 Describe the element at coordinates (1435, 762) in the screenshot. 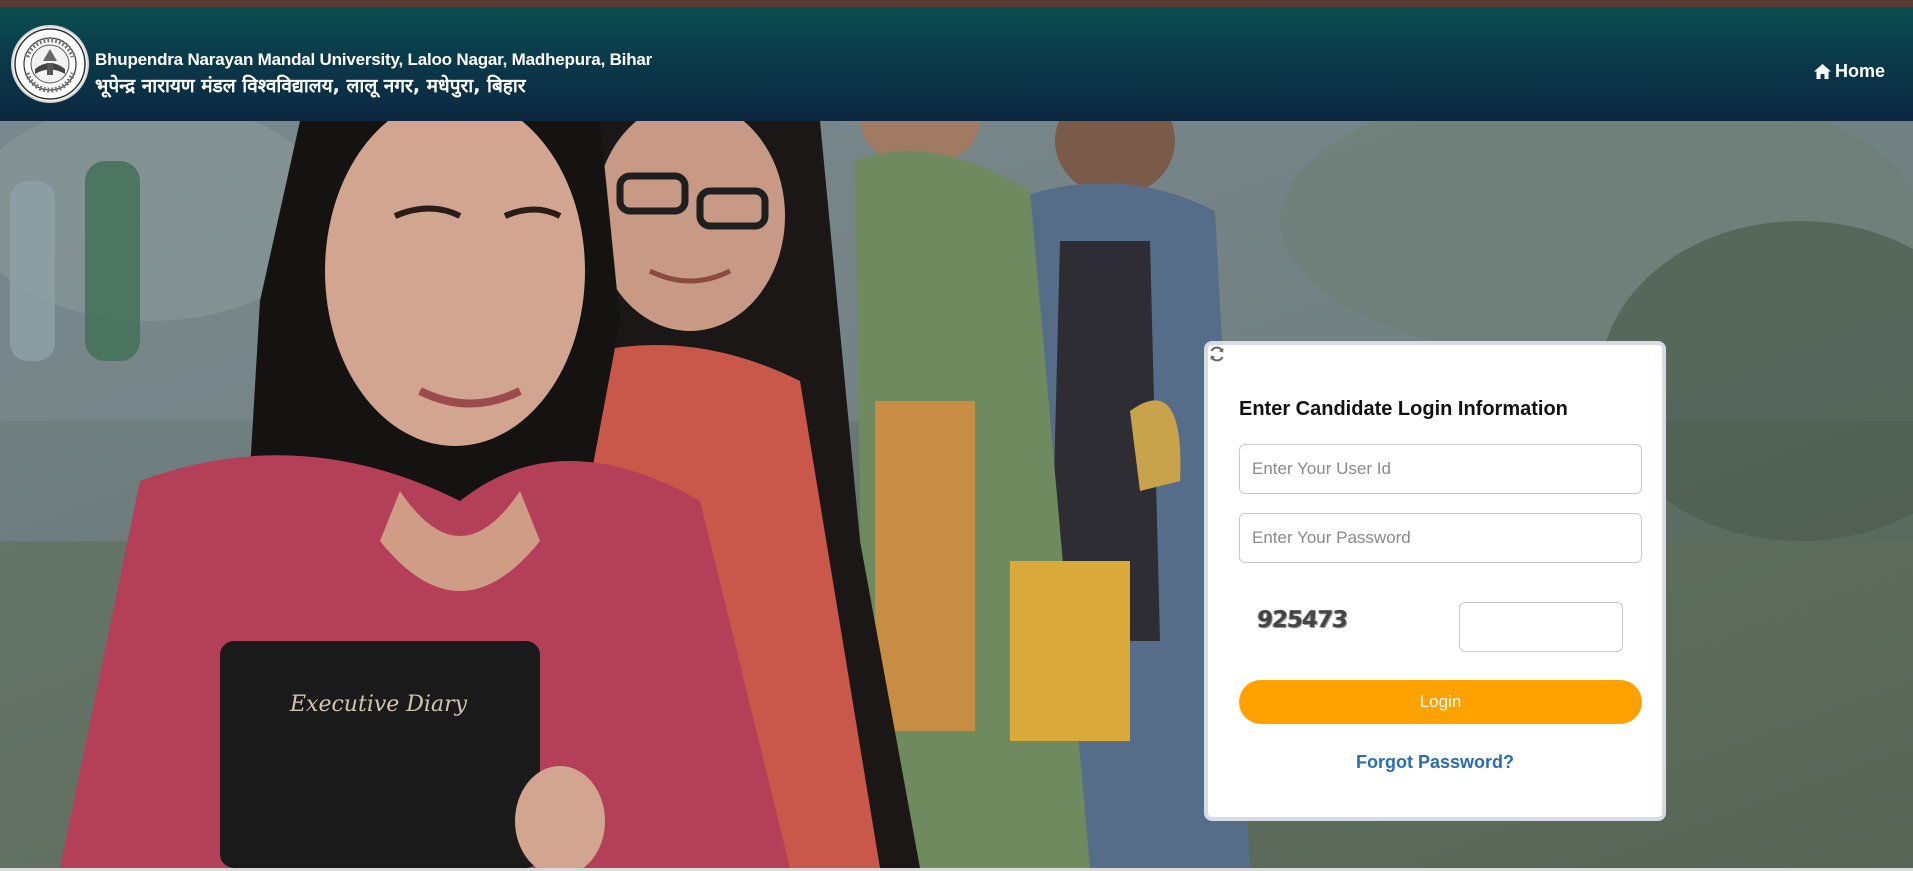

I see `forgot-password-link: Forgot Password?` at that location.